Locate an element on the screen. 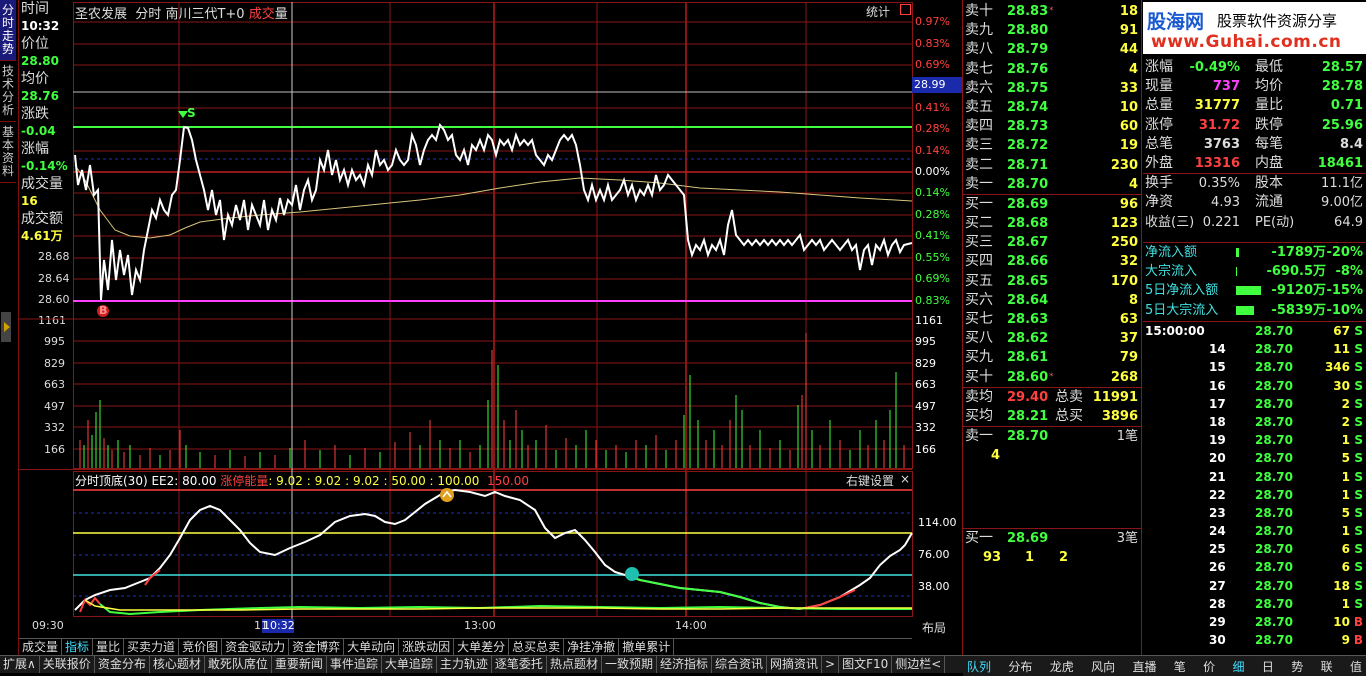 The height and width of the screenshot is (676, 1366). indicator-name: 分时顶底(30) is located at coordinates (111, 481).